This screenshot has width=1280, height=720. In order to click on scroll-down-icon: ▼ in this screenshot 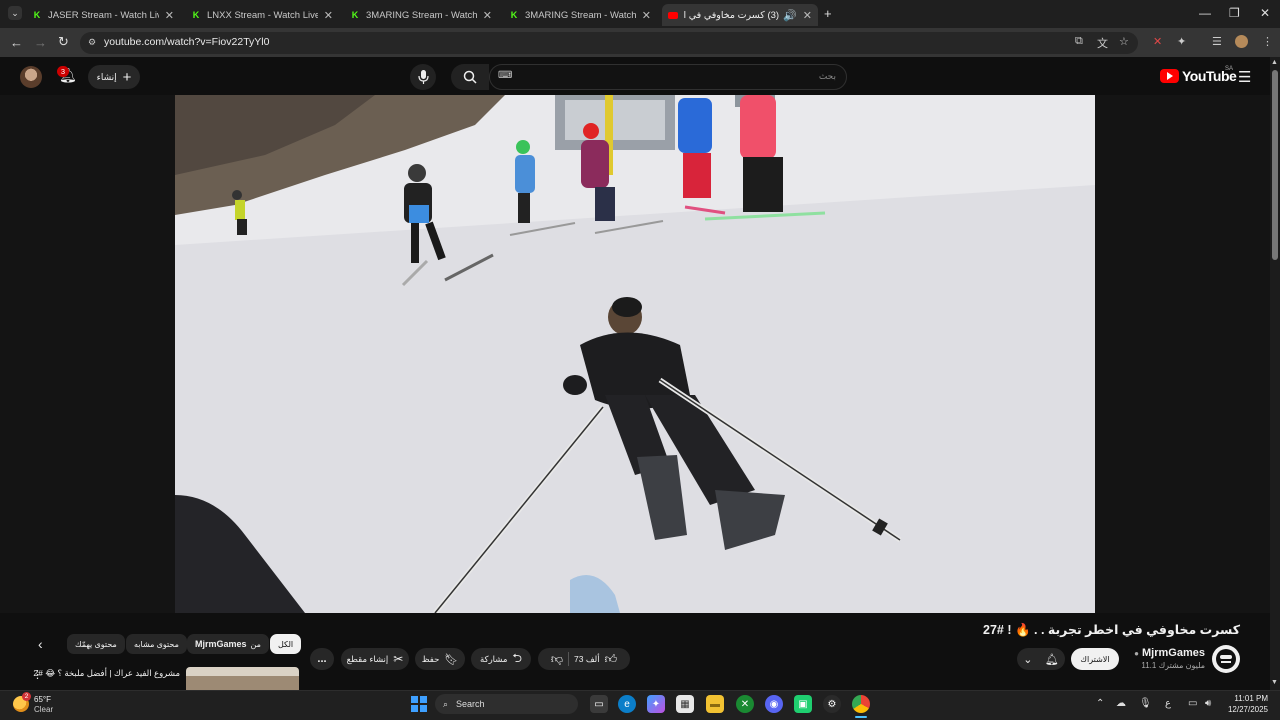, I will do `click(1274, 682)`.